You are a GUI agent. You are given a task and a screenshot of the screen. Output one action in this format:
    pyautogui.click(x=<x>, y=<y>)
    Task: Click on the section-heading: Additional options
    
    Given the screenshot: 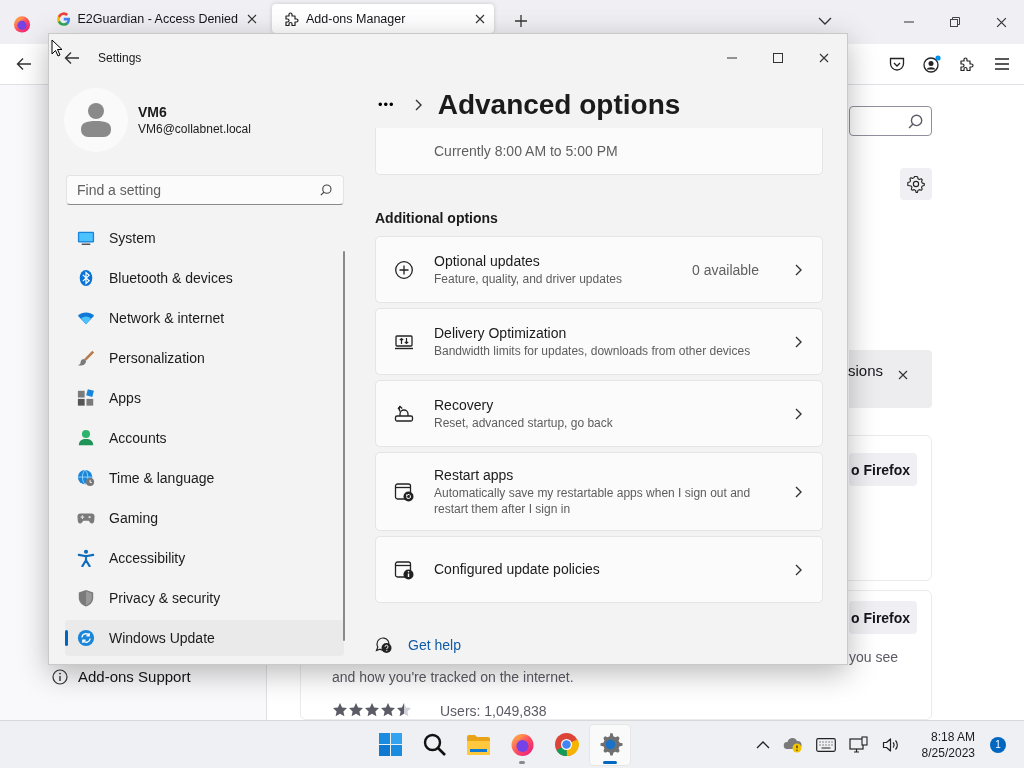 What is the action you would take?
    pyautogui.click(x=437, y=218)
    